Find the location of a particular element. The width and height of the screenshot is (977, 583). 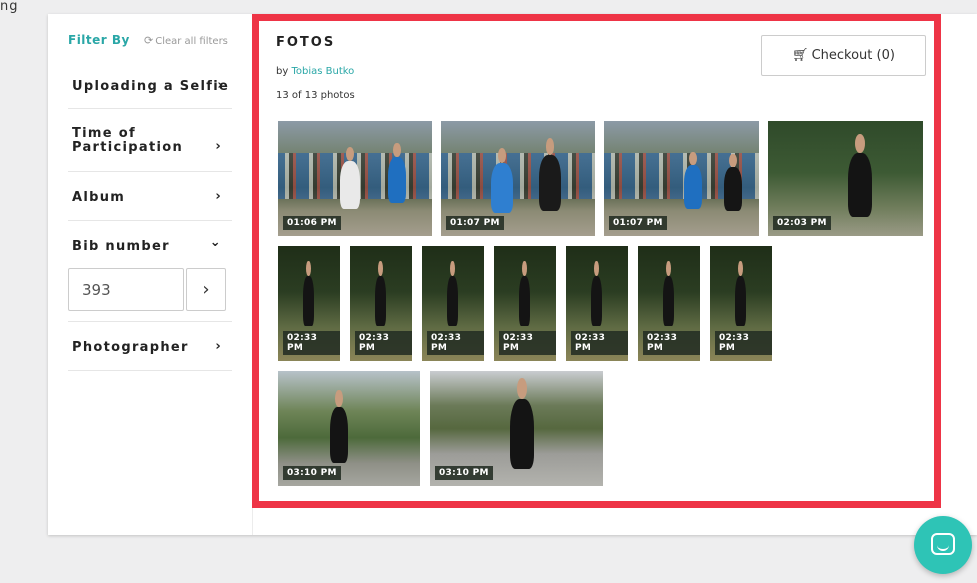

checkout-button: 🛒︎ Checkout (0) is located at coordinates (843, 55).